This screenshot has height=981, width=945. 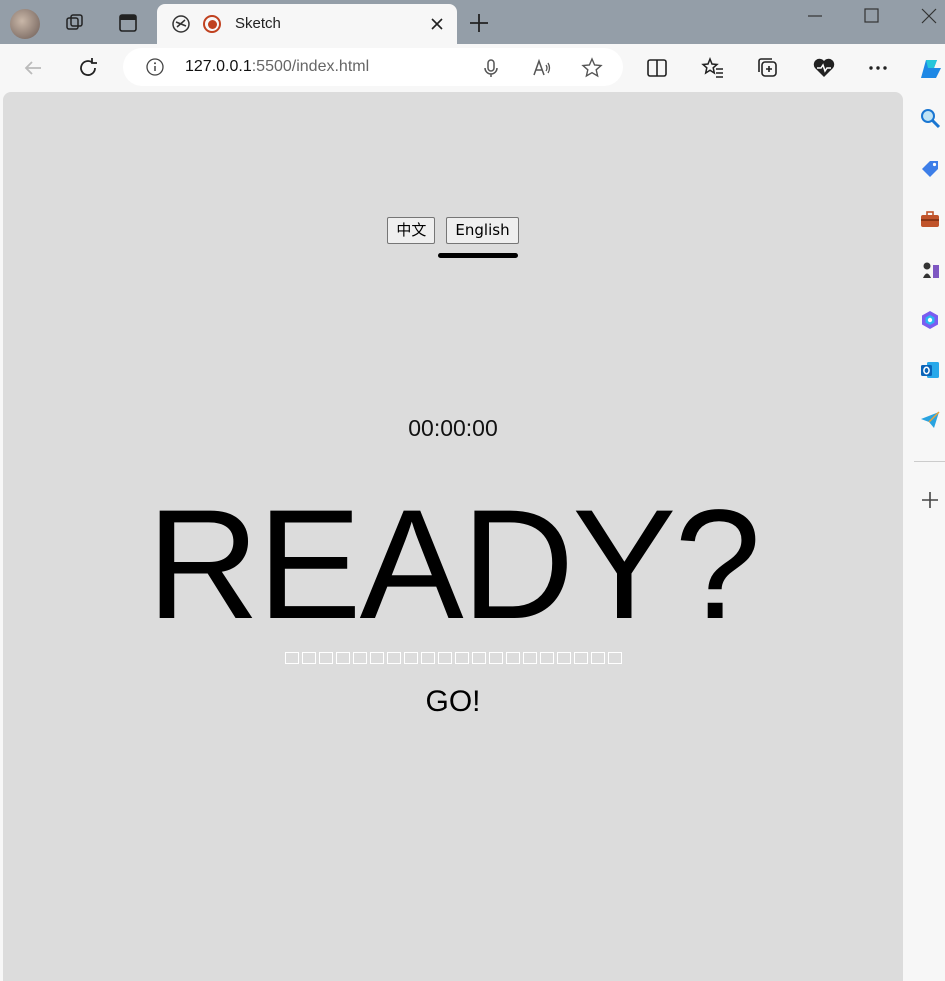 I want to click on refresh-icon, so click(x=88, y=68).